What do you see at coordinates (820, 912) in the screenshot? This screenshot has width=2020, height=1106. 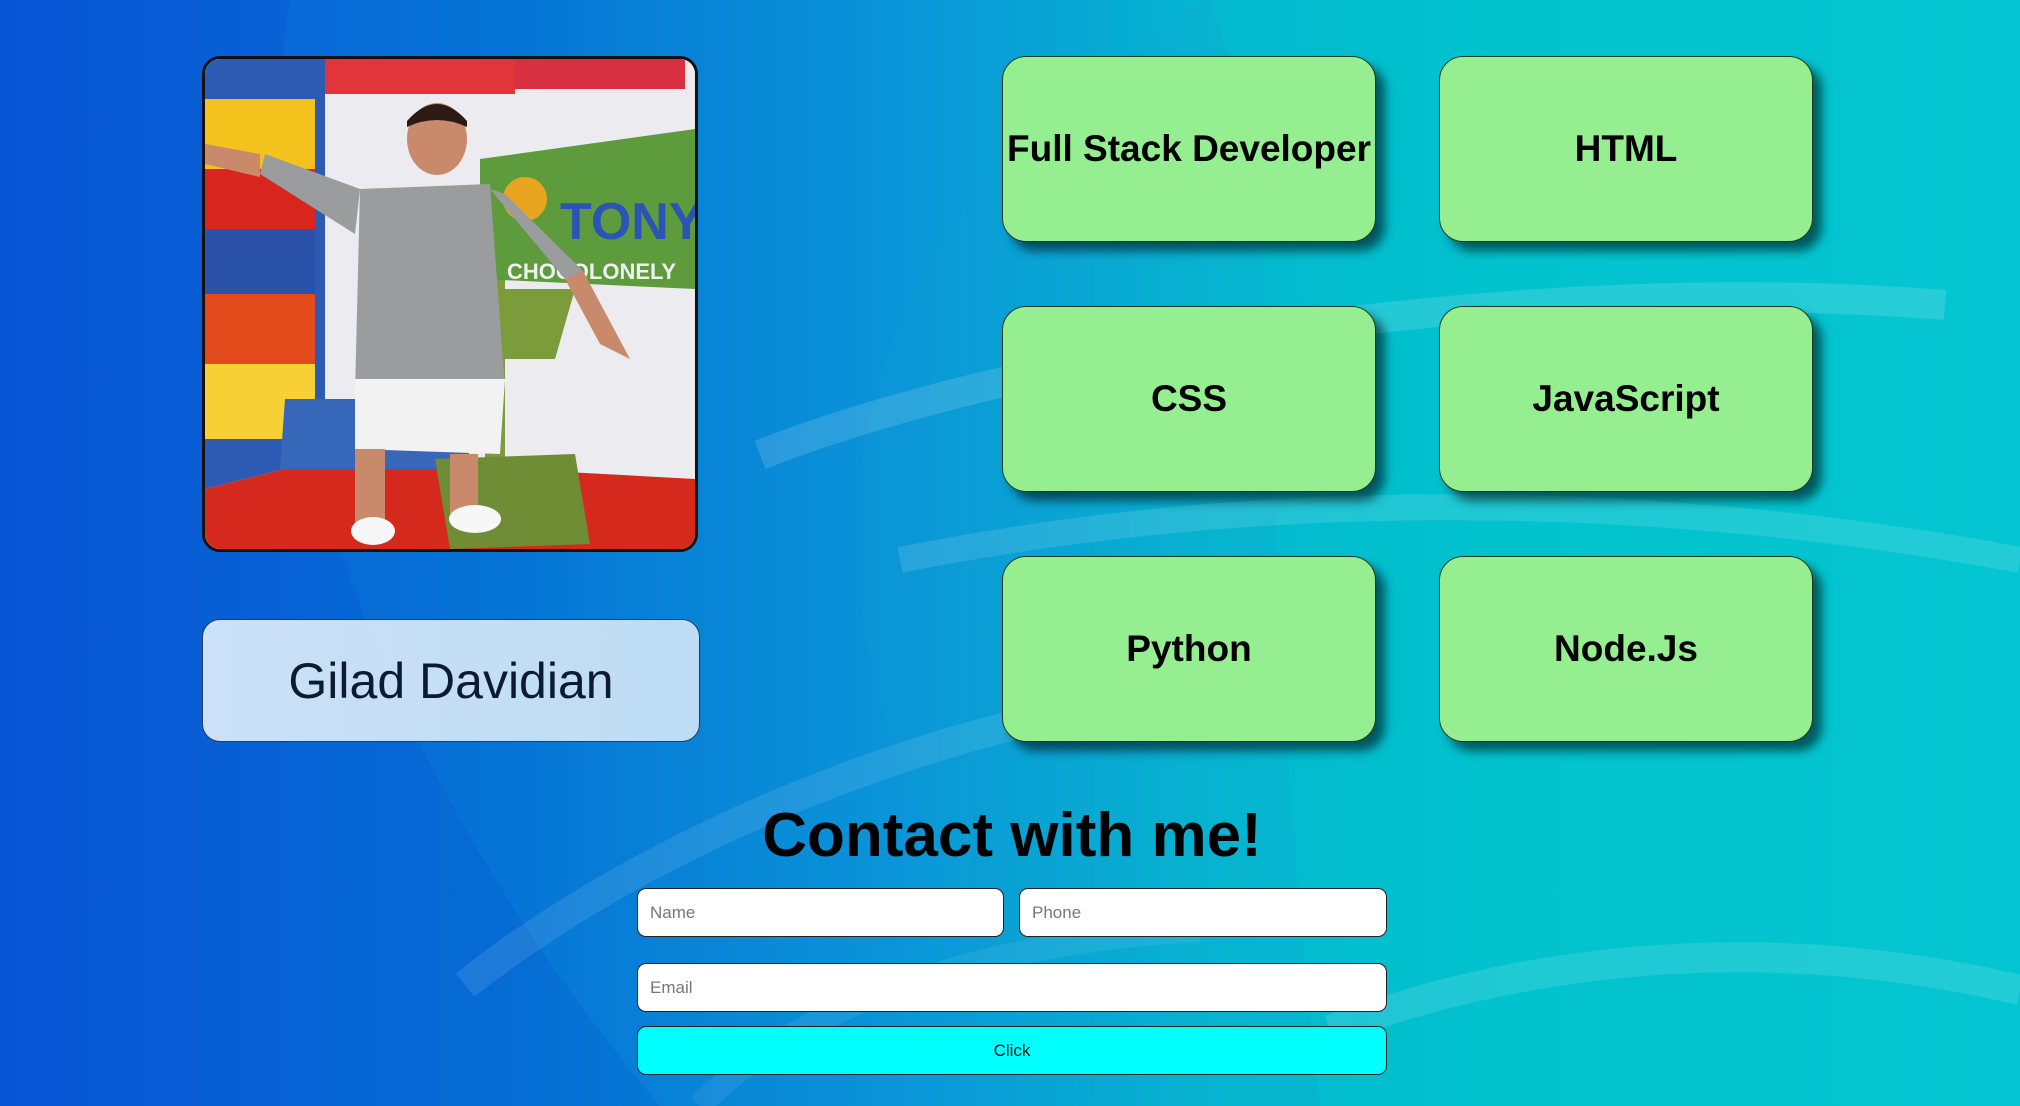 I see `name-input` at bounding box center [820, 912].